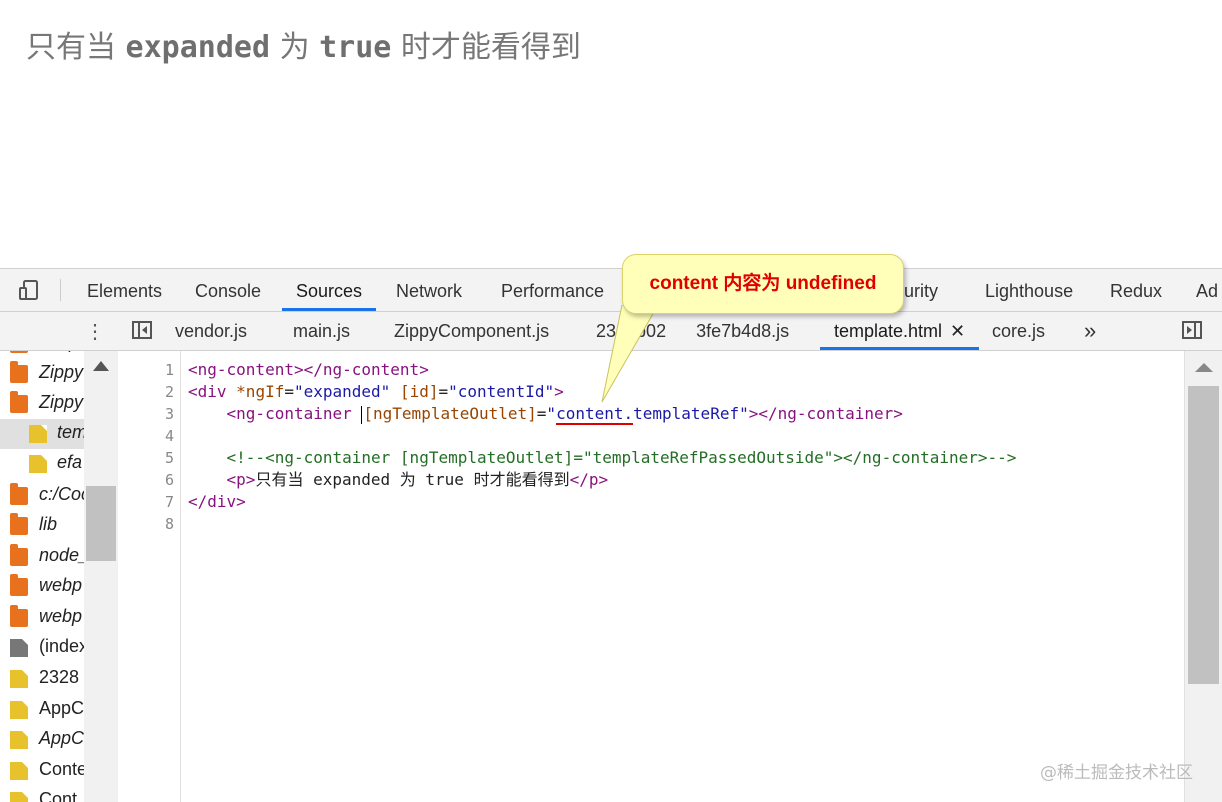 This screenshot has height=802, width=1222. I want to click on code-token: "contentId", so click(501, 391).